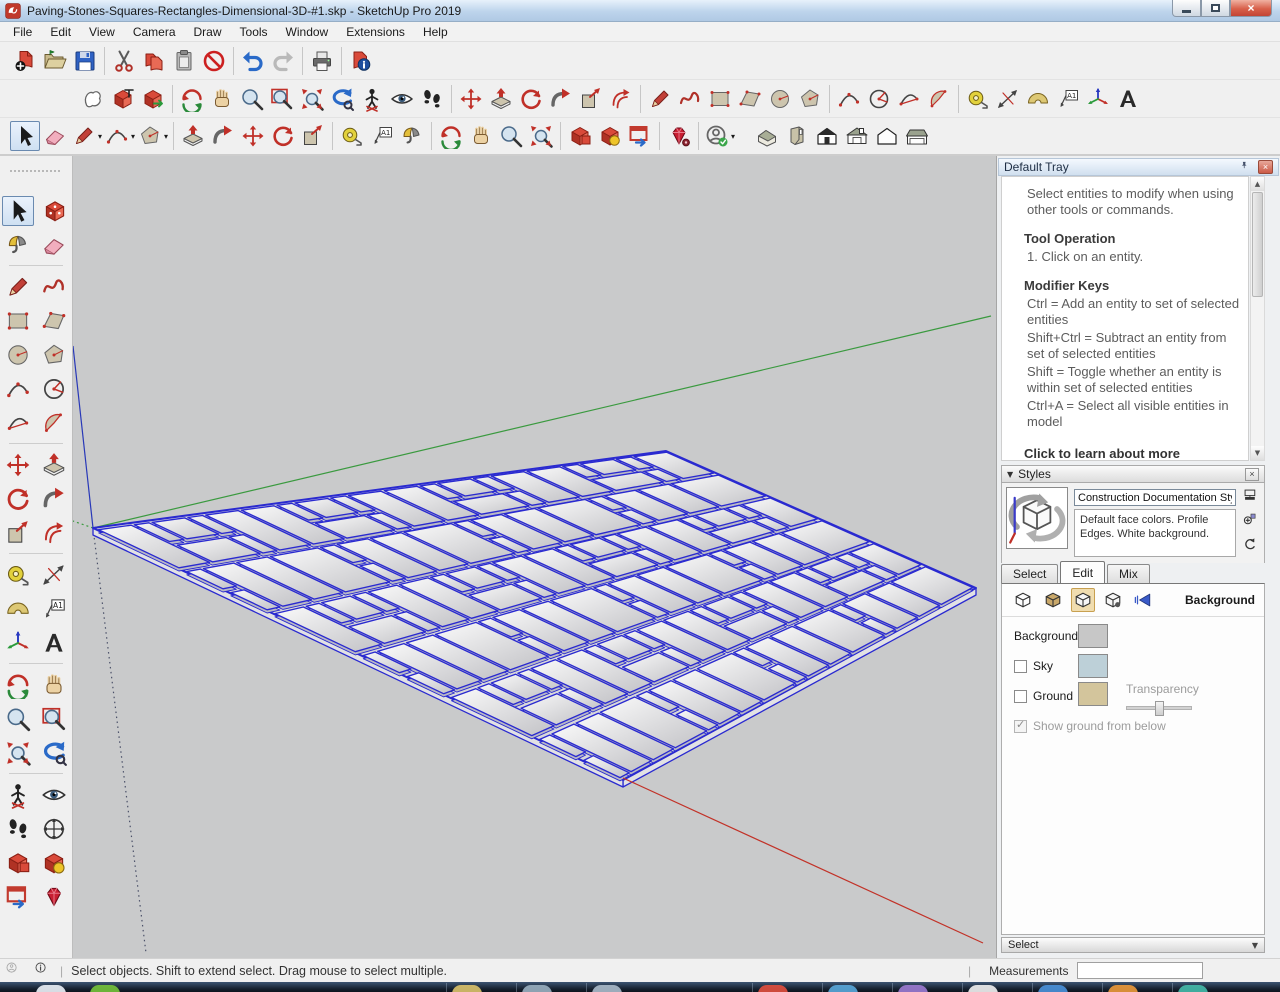 The image size is (1280, 992). What do you see at coordinates (352, 136) in the screenshot?
I see `tape-button` at bounding box center [352, 136].